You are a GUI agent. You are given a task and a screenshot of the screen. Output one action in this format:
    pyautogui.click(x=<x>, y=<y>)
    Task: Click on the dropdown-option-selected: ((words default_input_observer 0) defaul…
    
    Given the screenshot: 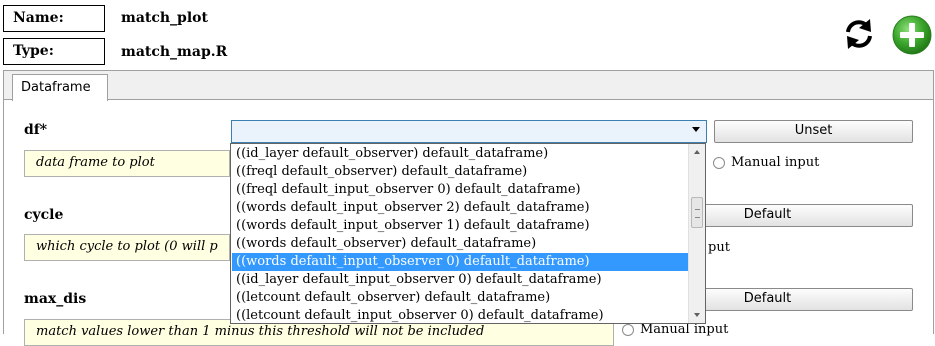 What is the action you would take?
    pyautogui.click(x=460, y=262)
    